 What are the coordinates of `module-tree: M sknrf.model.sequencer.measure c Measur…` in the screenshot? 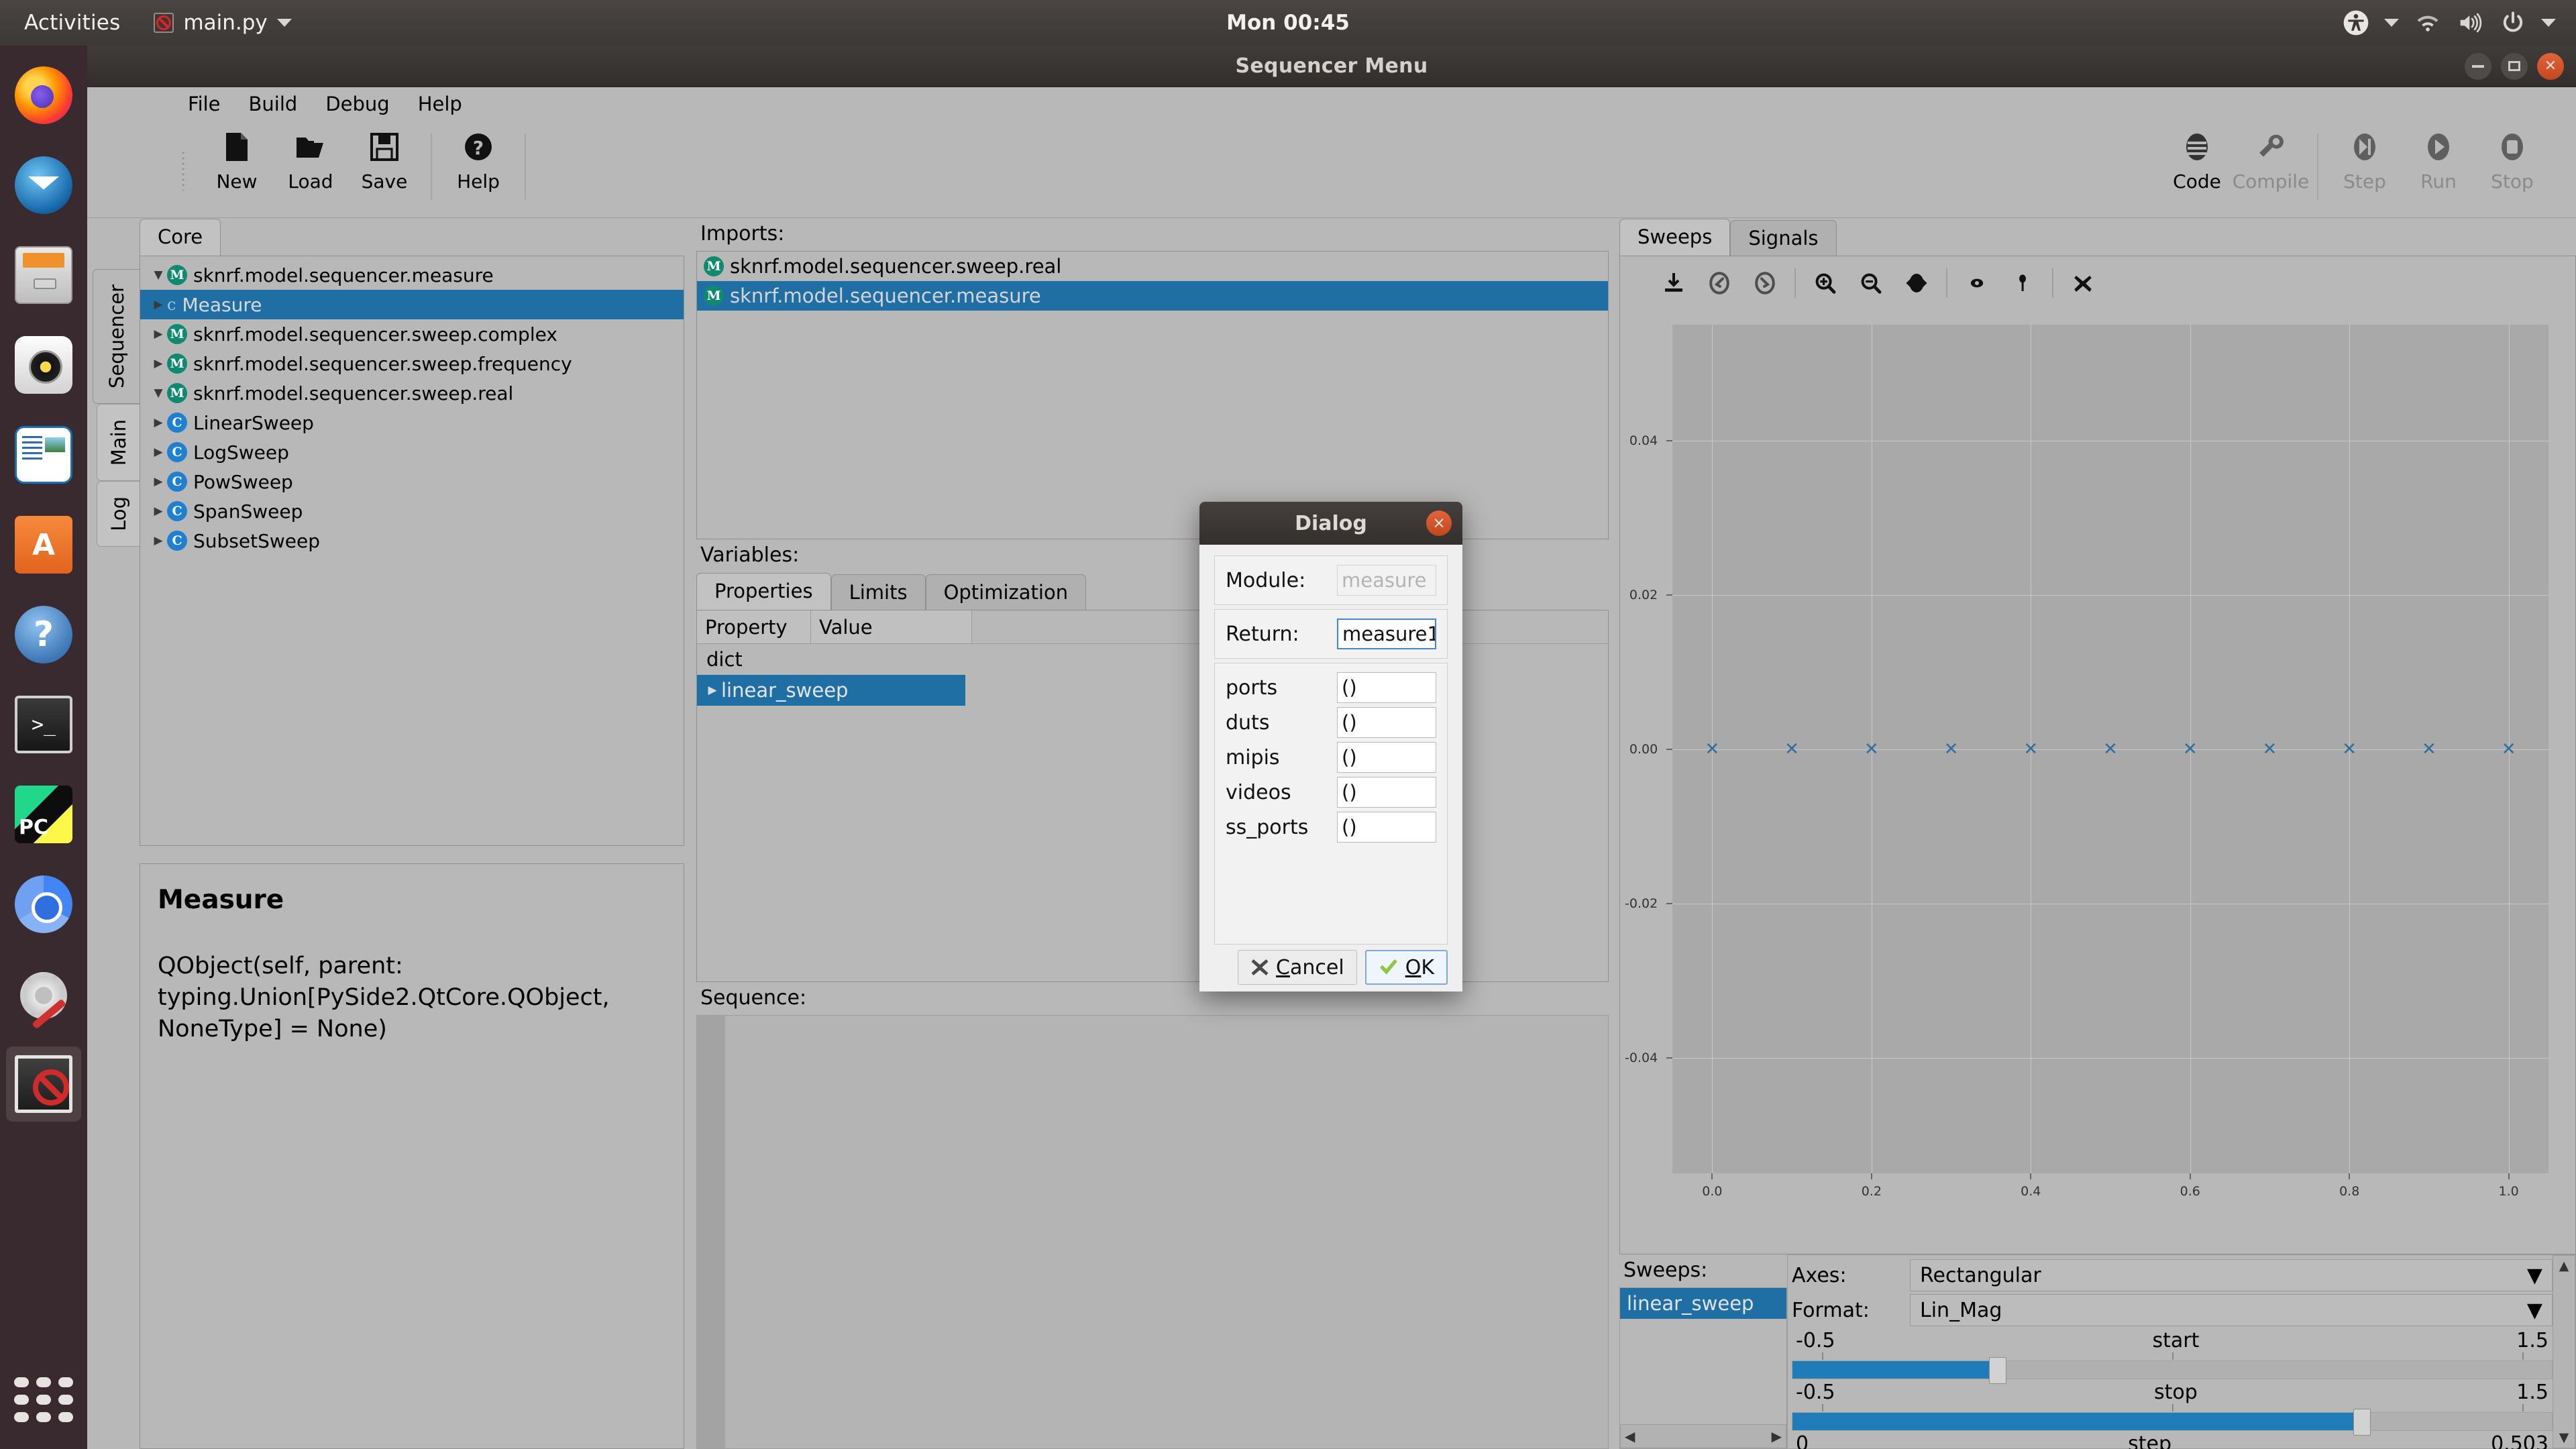 It's located at (412, 551).